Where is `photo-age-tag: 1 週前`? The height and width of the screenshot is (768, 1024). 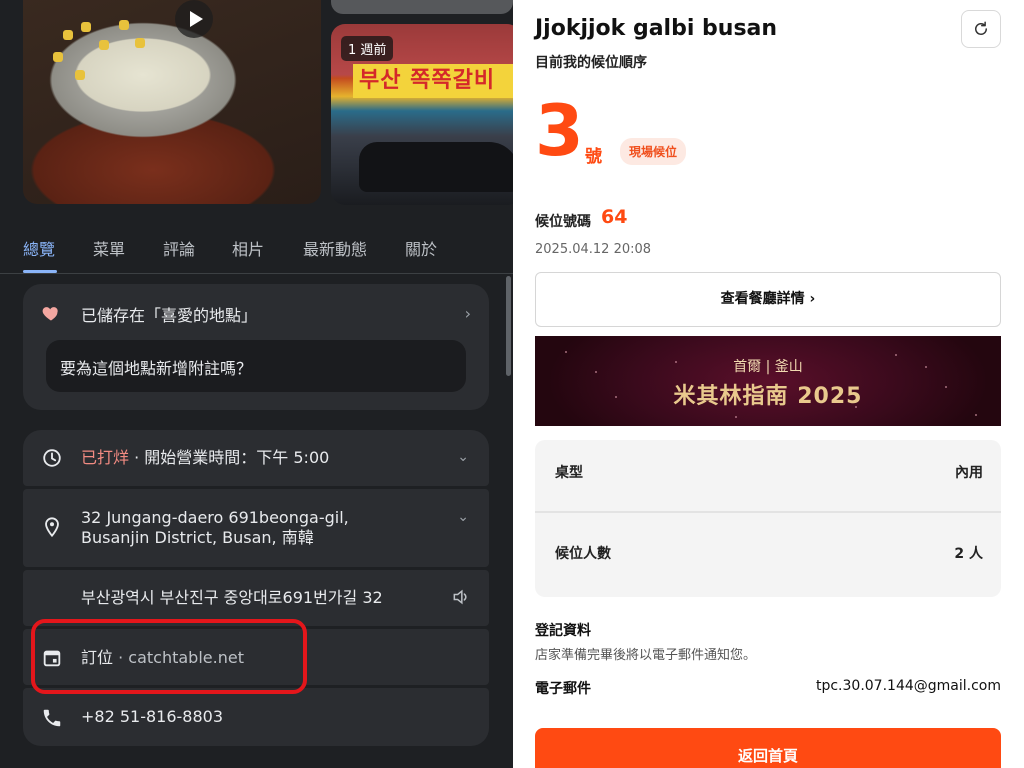 photo-age-tag: 1 週前 is located at coordinates (367, 48).